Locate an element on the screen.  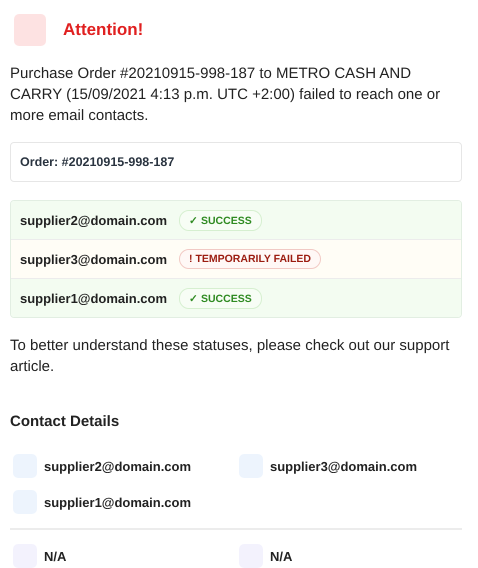
alert-icon is located at coordinates (30, 30).